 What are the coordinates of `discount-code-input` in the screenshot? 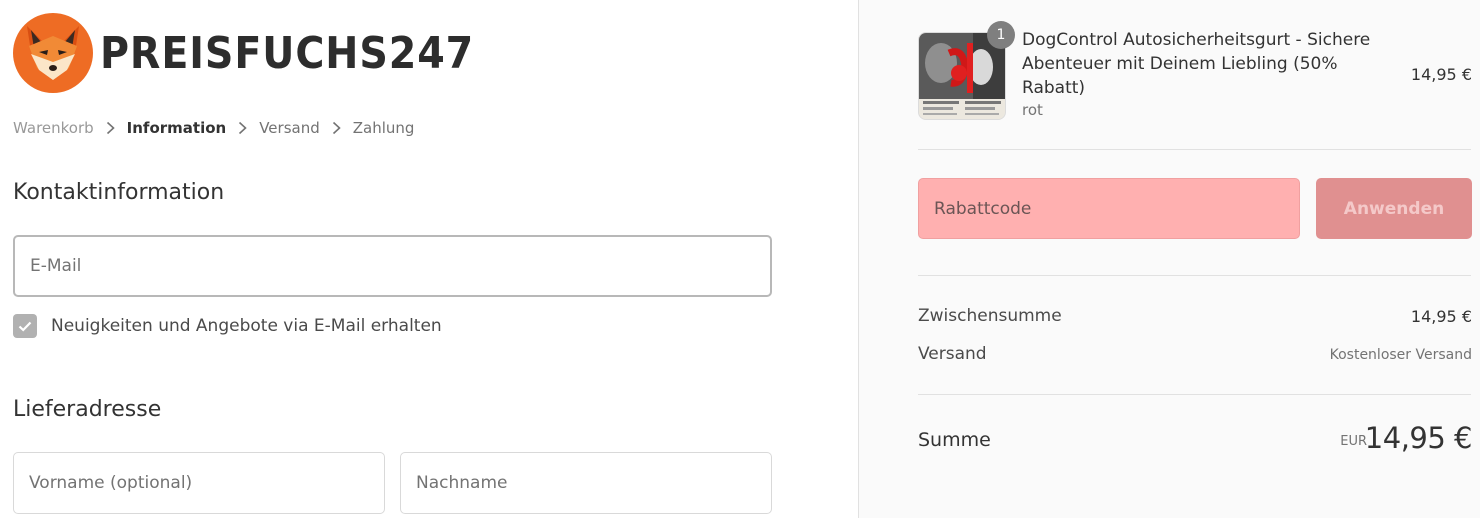 It's located at (1109, 208).